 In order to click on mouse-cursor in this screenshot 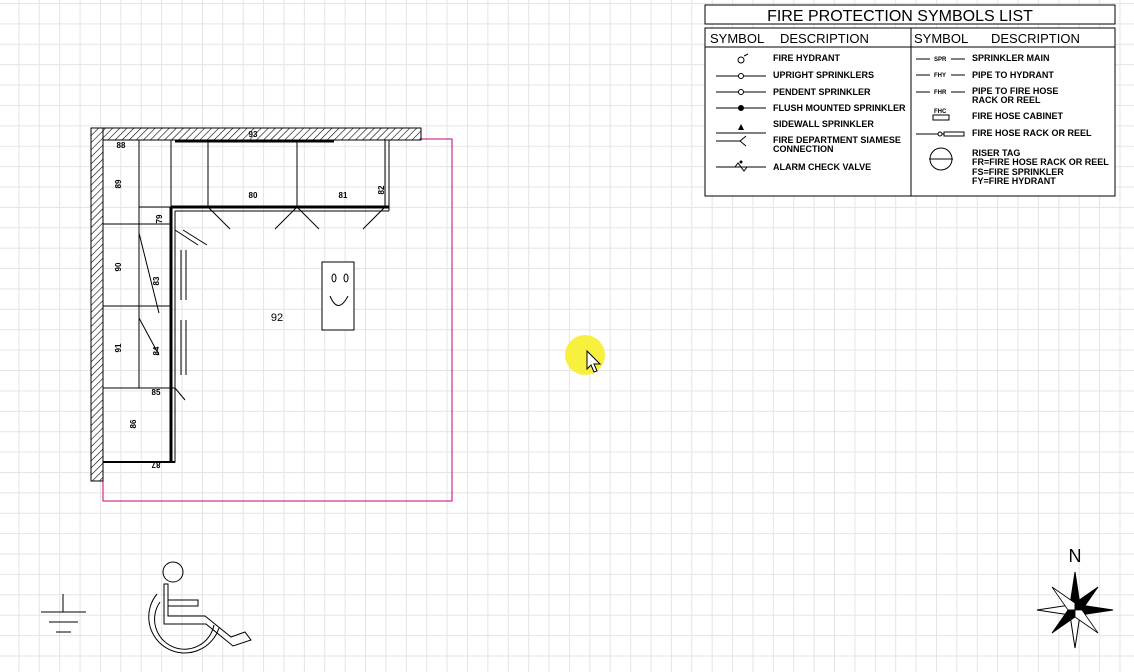, I will do `click(585, 355)`.